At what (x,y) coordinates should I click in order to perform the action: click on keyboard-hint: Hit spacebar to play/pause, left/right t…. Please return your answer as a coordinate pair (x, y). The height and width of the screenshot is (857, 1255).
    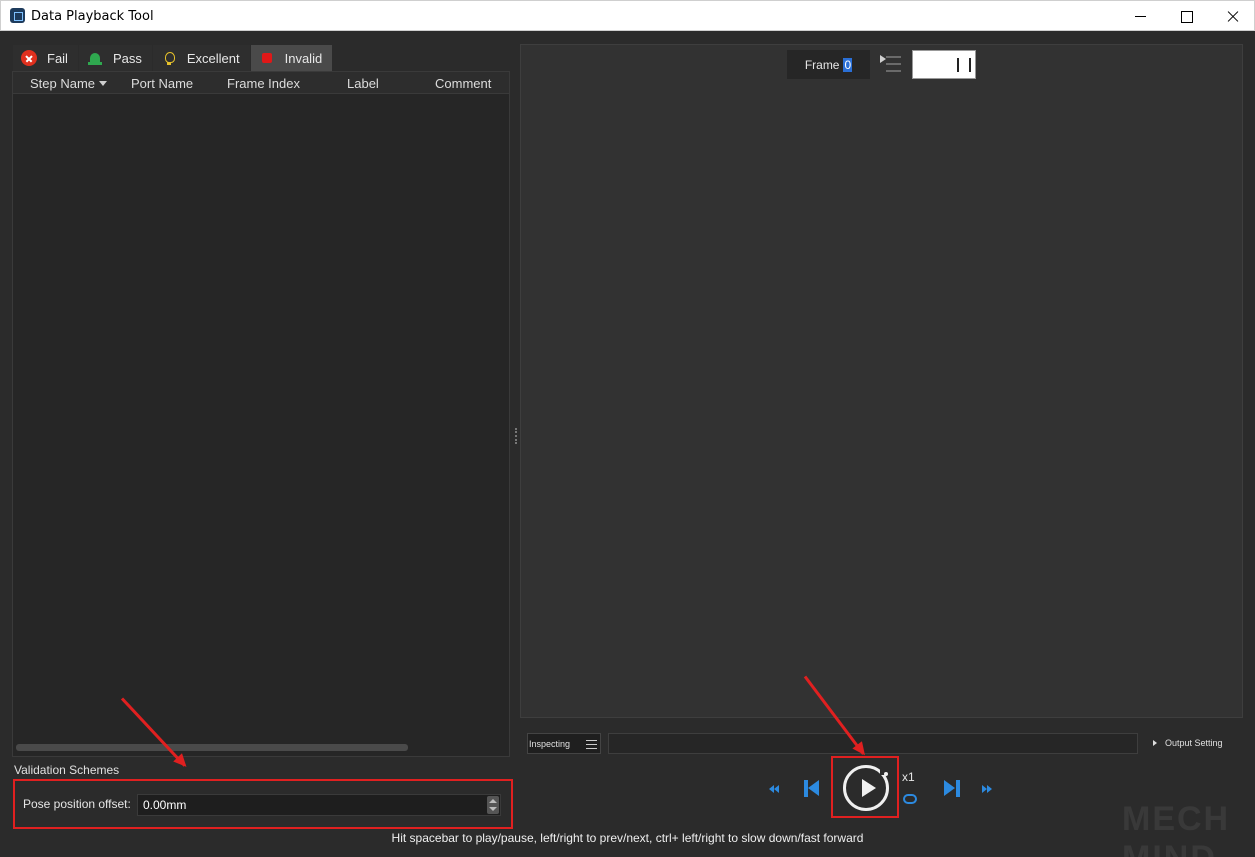
    Looking at the image, I should click on (627, 838).